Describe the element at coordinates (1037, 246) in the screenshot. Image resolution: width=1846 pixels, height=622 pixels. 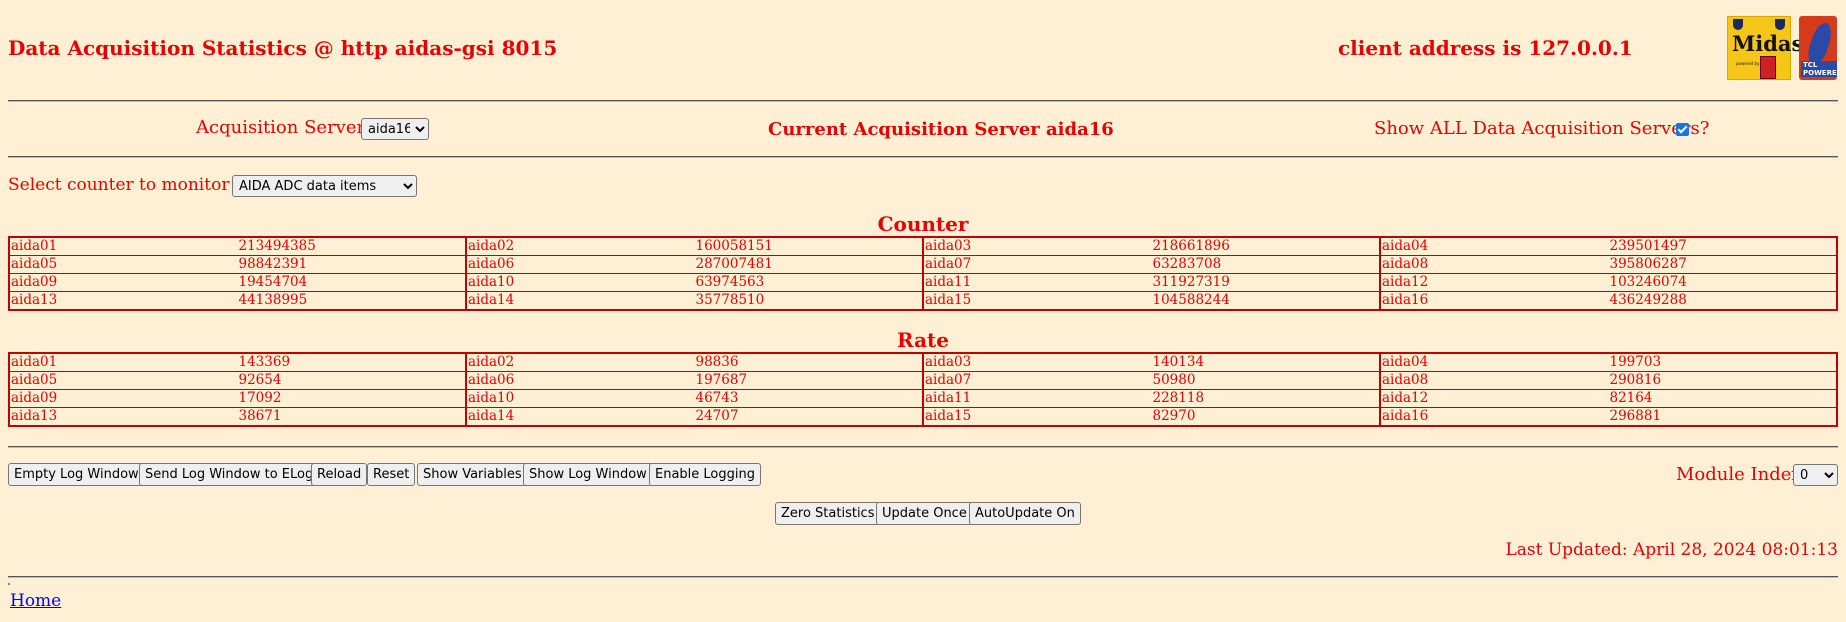
I see `counter-cell-name: aida03` at that location.